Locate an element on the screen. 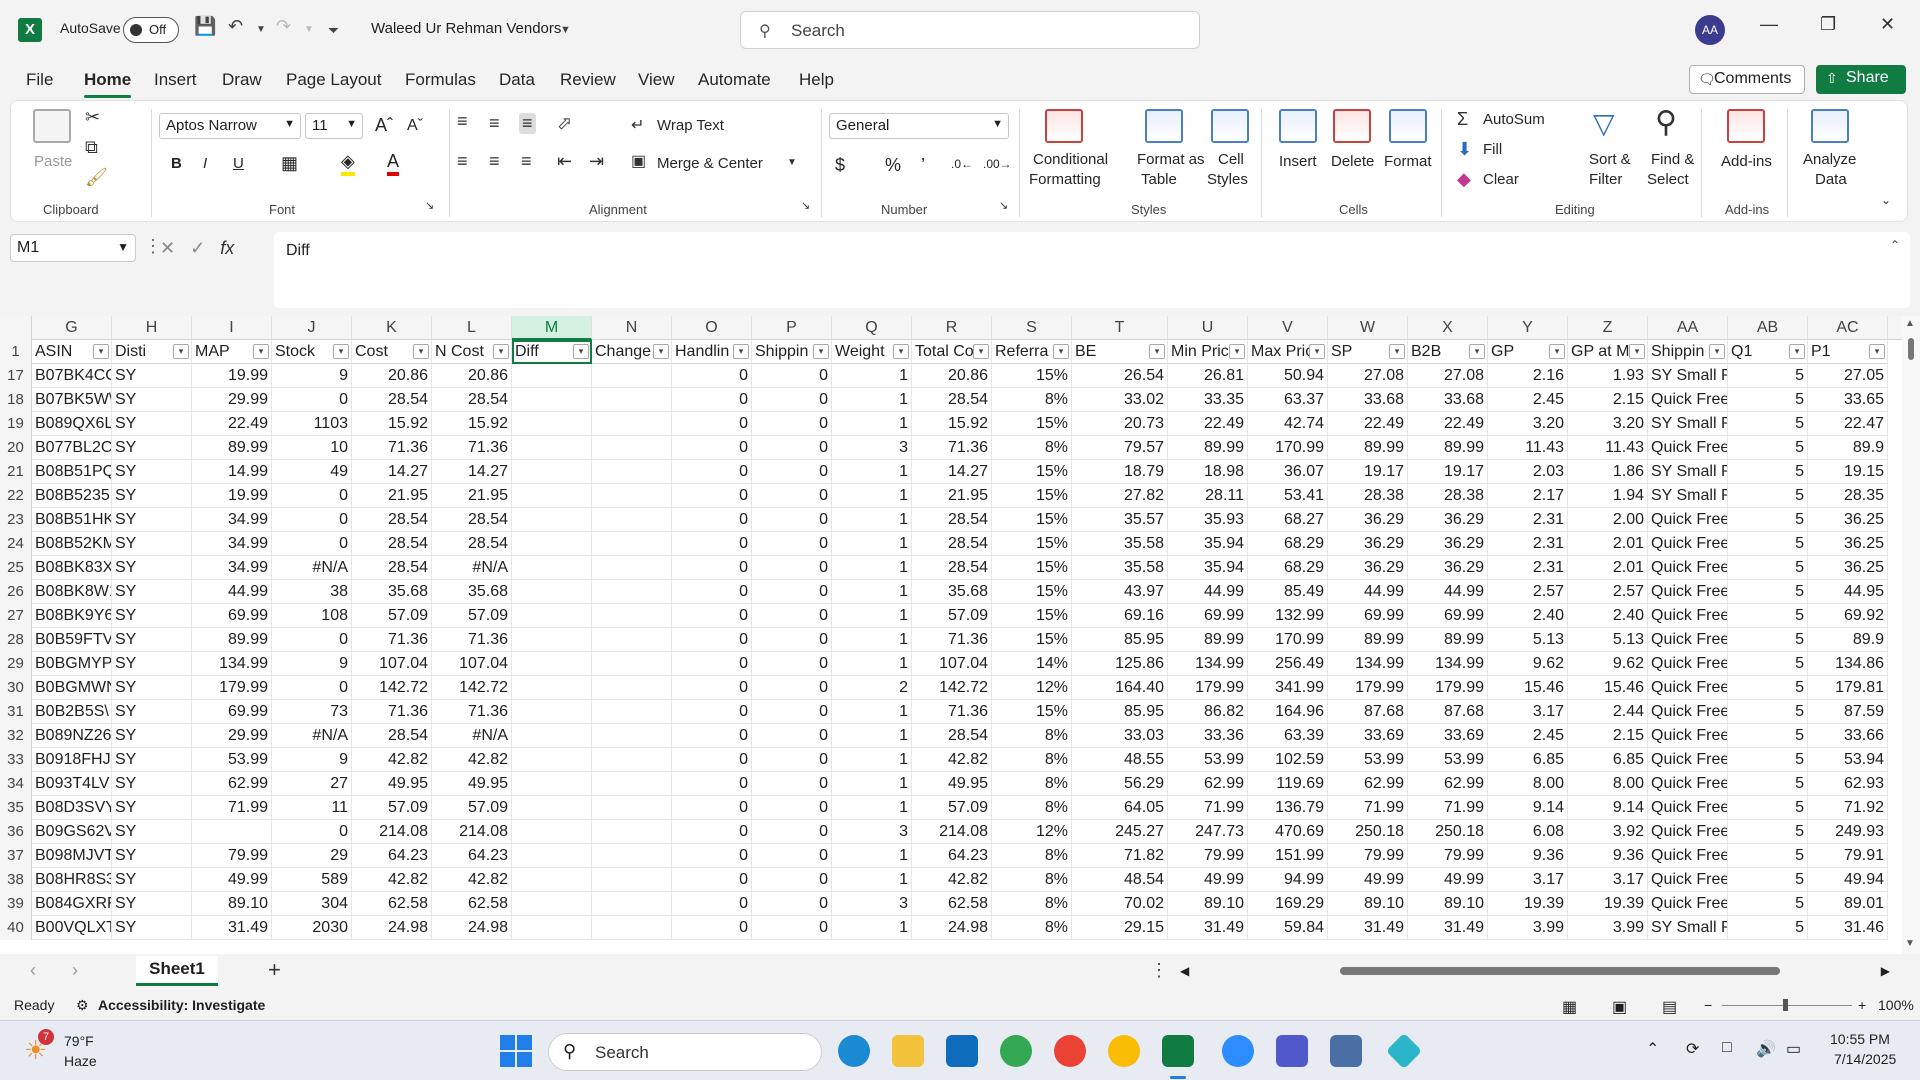 The width and height of the screenshot is (1920, 1080). table-cell: Quick Free is located at coordinates (1688, 592).